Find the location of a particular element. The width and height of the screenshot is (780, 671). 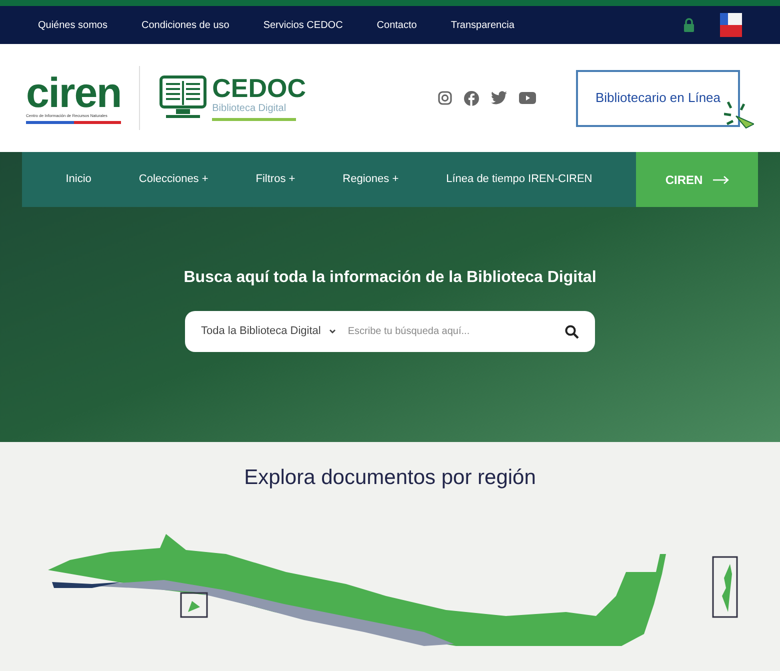

instagram-icon is located at coordinates (445, 98).